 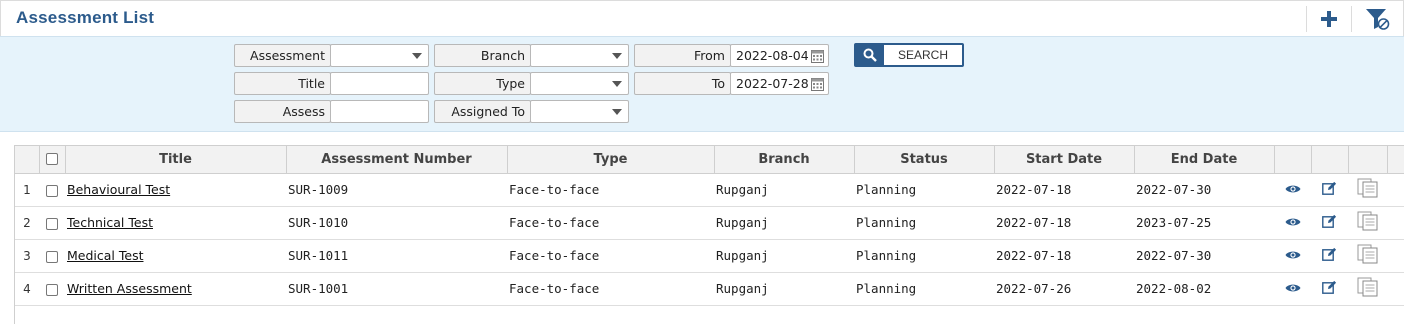 I want to click on branch-label: Branch, so click(x=482, y=55).